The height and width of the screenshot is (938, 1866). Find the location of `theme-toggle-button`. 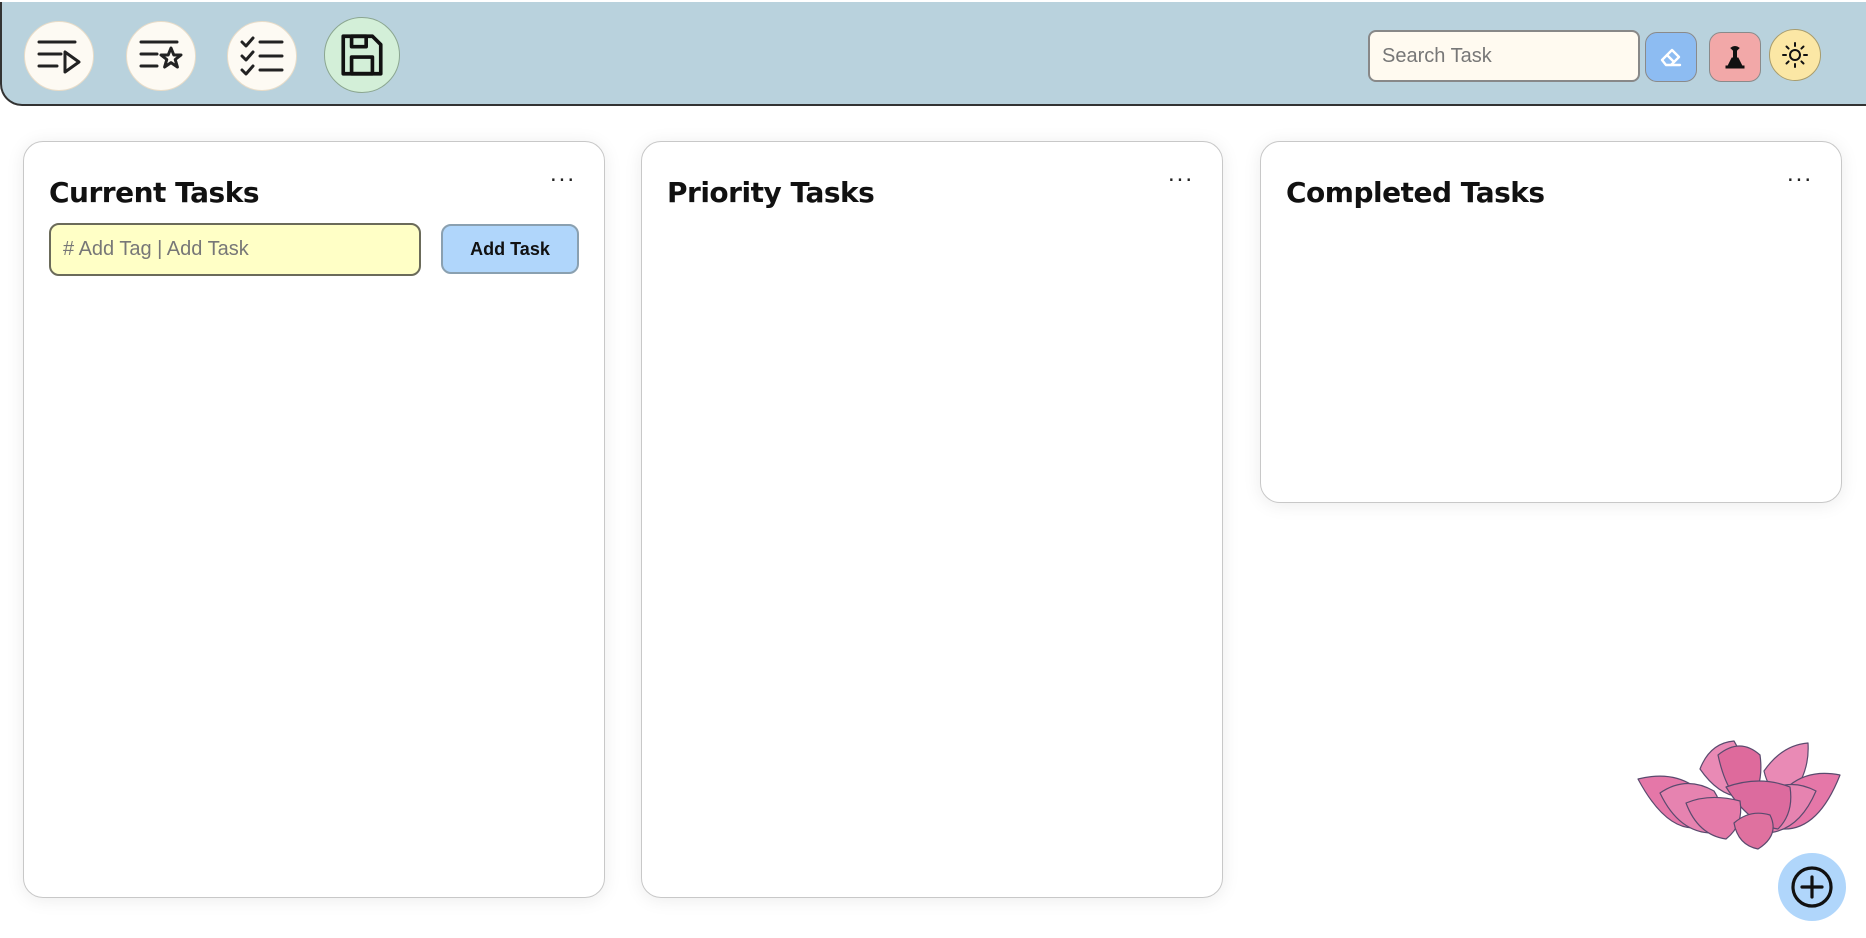

theme-toggle-button is located at coordinates (1795, 55).